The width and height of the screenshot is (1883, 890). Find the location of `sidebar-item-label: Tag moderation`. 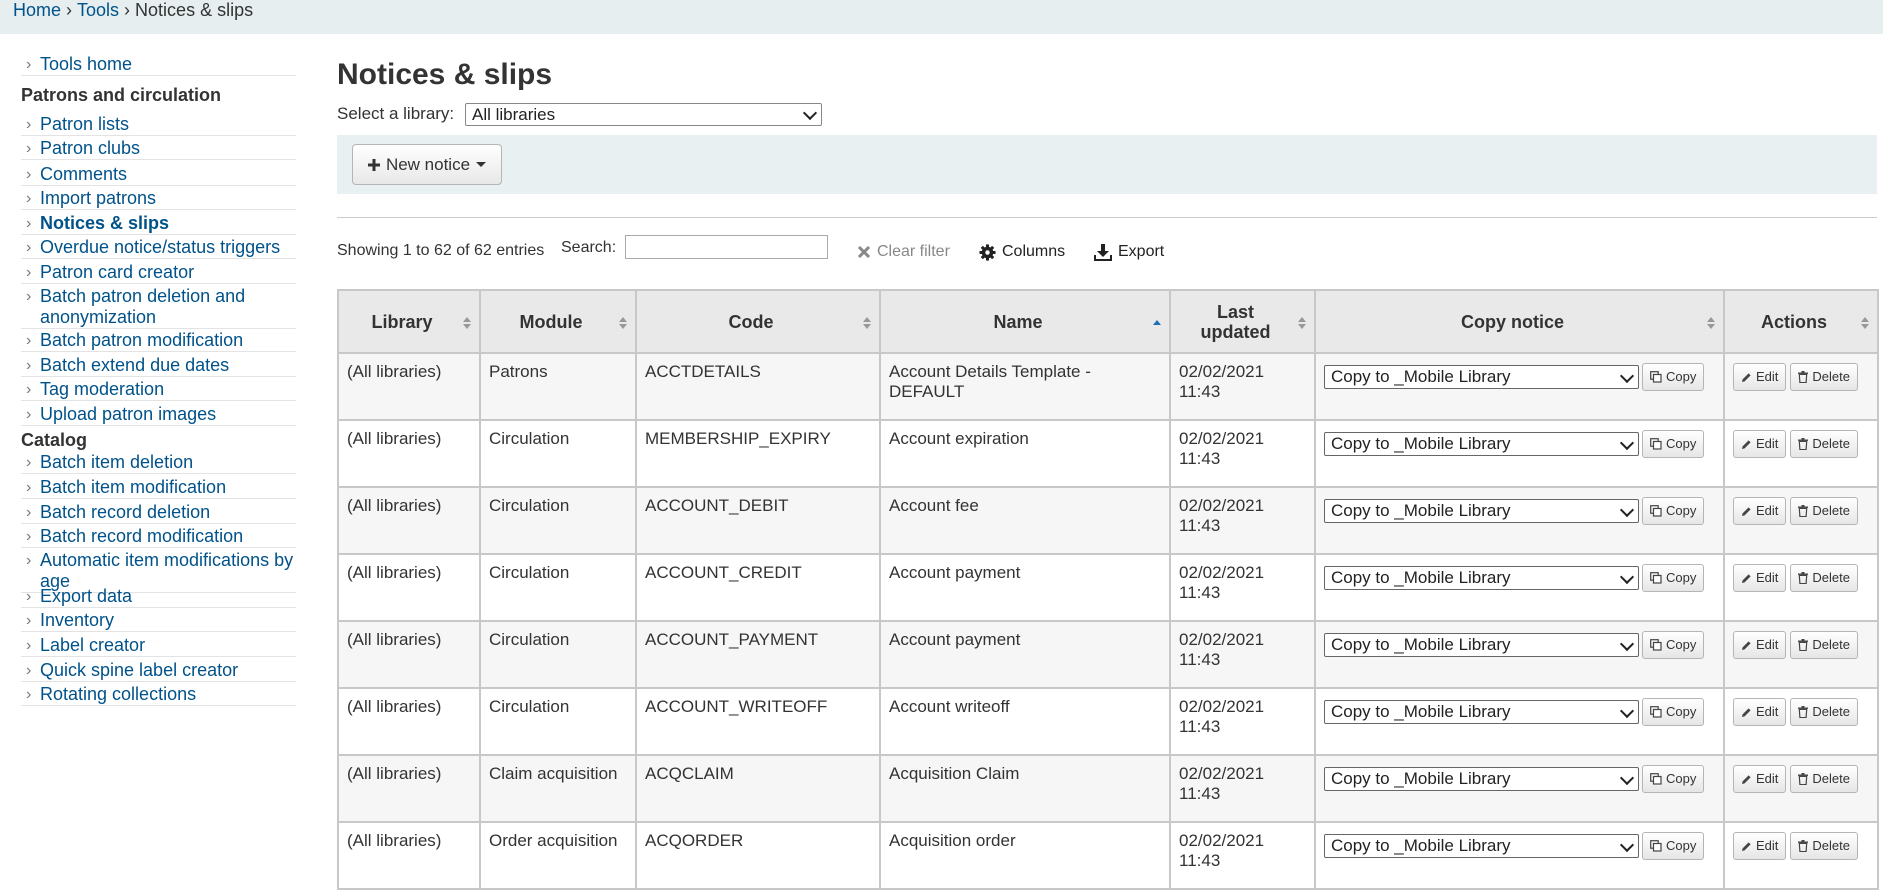

sidebar-item-label: Tag moderation is located at coordinates (102, 389).